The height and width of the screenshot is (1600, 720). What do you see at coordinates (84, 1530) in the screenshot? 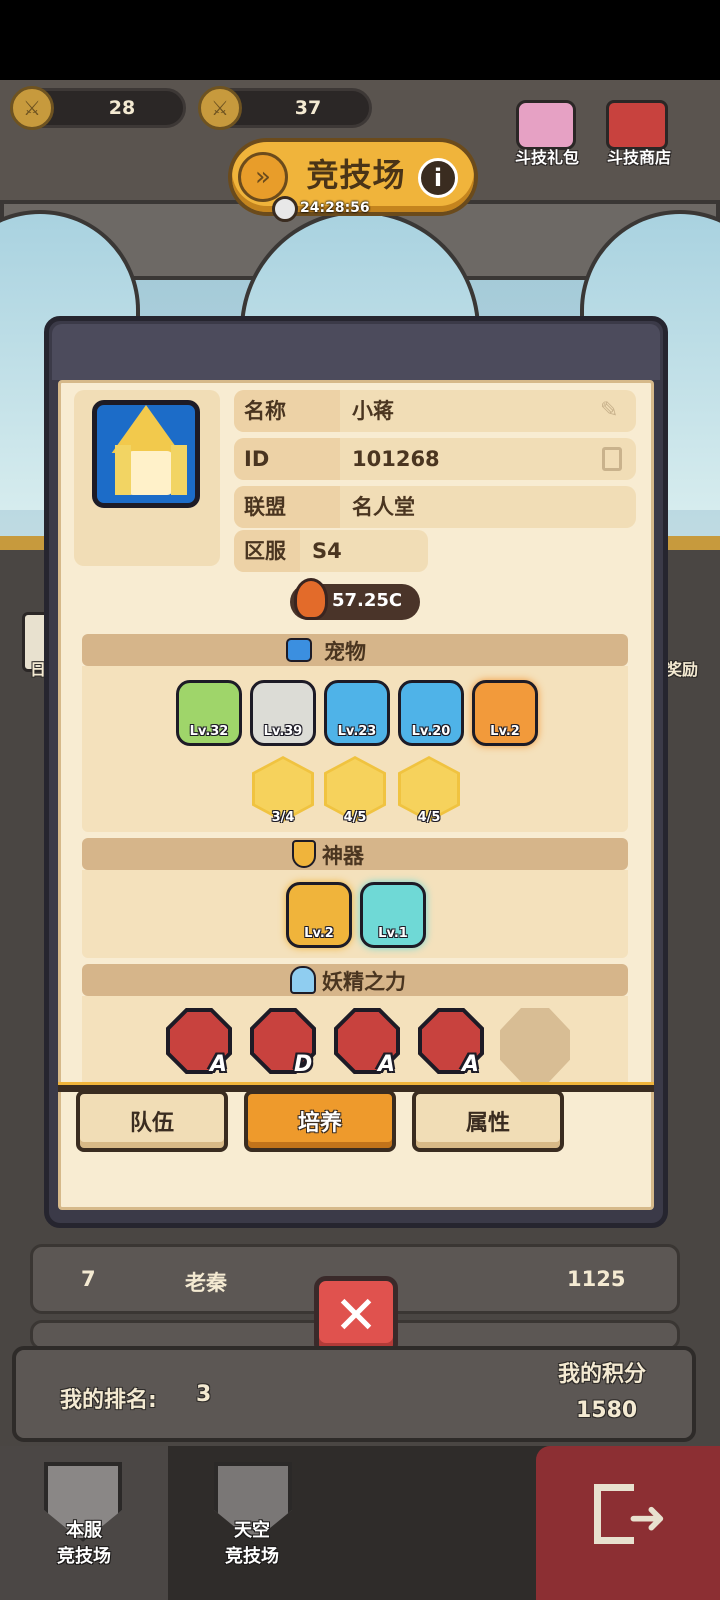
I see `nav-local-label-1: 本服` at bounding box center [84, 1530].